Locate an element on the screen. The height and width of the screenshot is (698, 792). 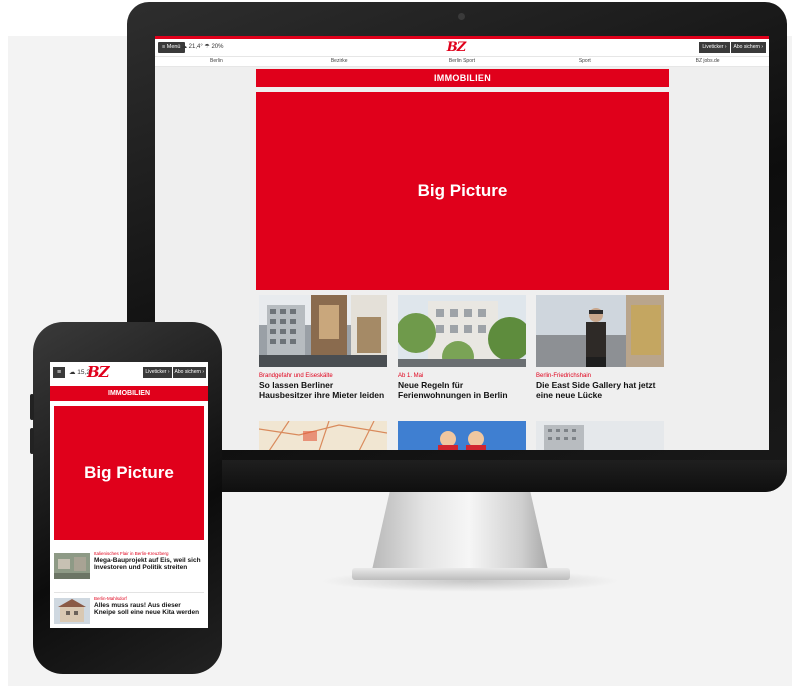
monitor-chin is located at coordinates (457, 476).